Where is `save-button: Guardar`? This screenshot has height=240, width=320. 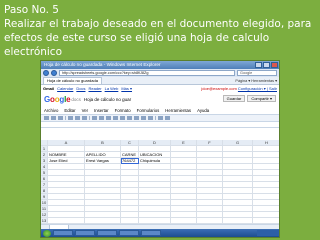 save-button: Guardar is located at coordinates (234, 98).